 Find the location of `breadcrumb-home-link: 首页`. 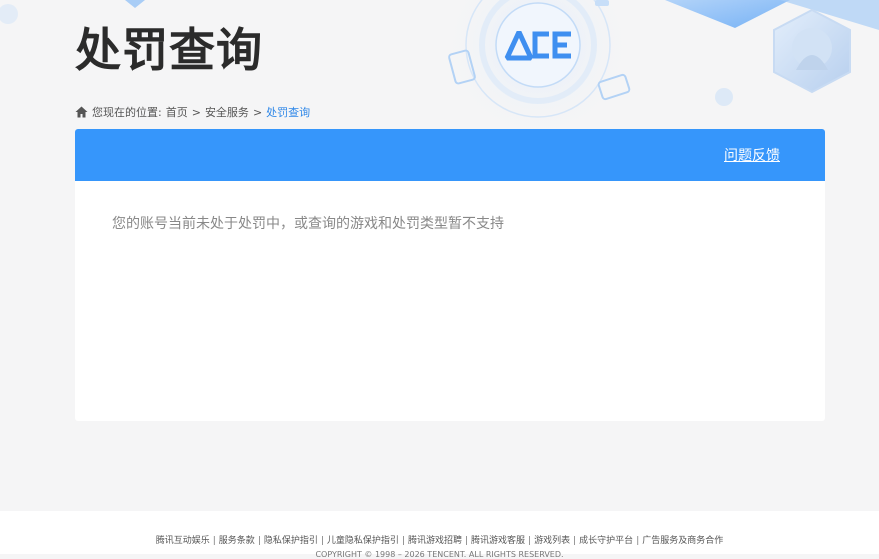

breadcrumb-home-link: 首页 is located at coordinates (177, 112).